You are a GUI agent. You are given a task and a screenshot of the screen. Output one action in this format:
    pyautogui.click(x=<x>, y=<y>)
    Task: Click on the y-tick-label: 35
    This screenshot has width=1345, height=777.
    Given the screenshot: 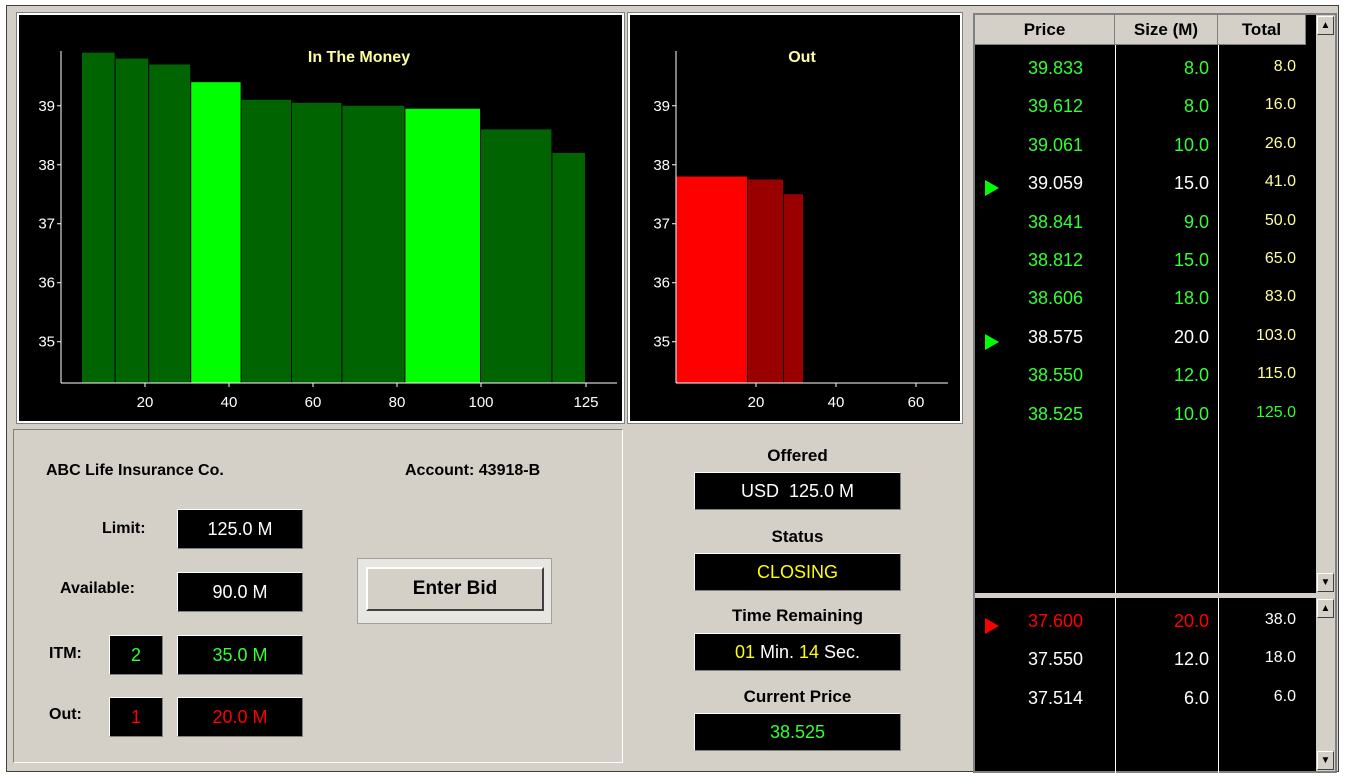 What is the action you would take?
    pyautogui.click(x=661, y=342)
    